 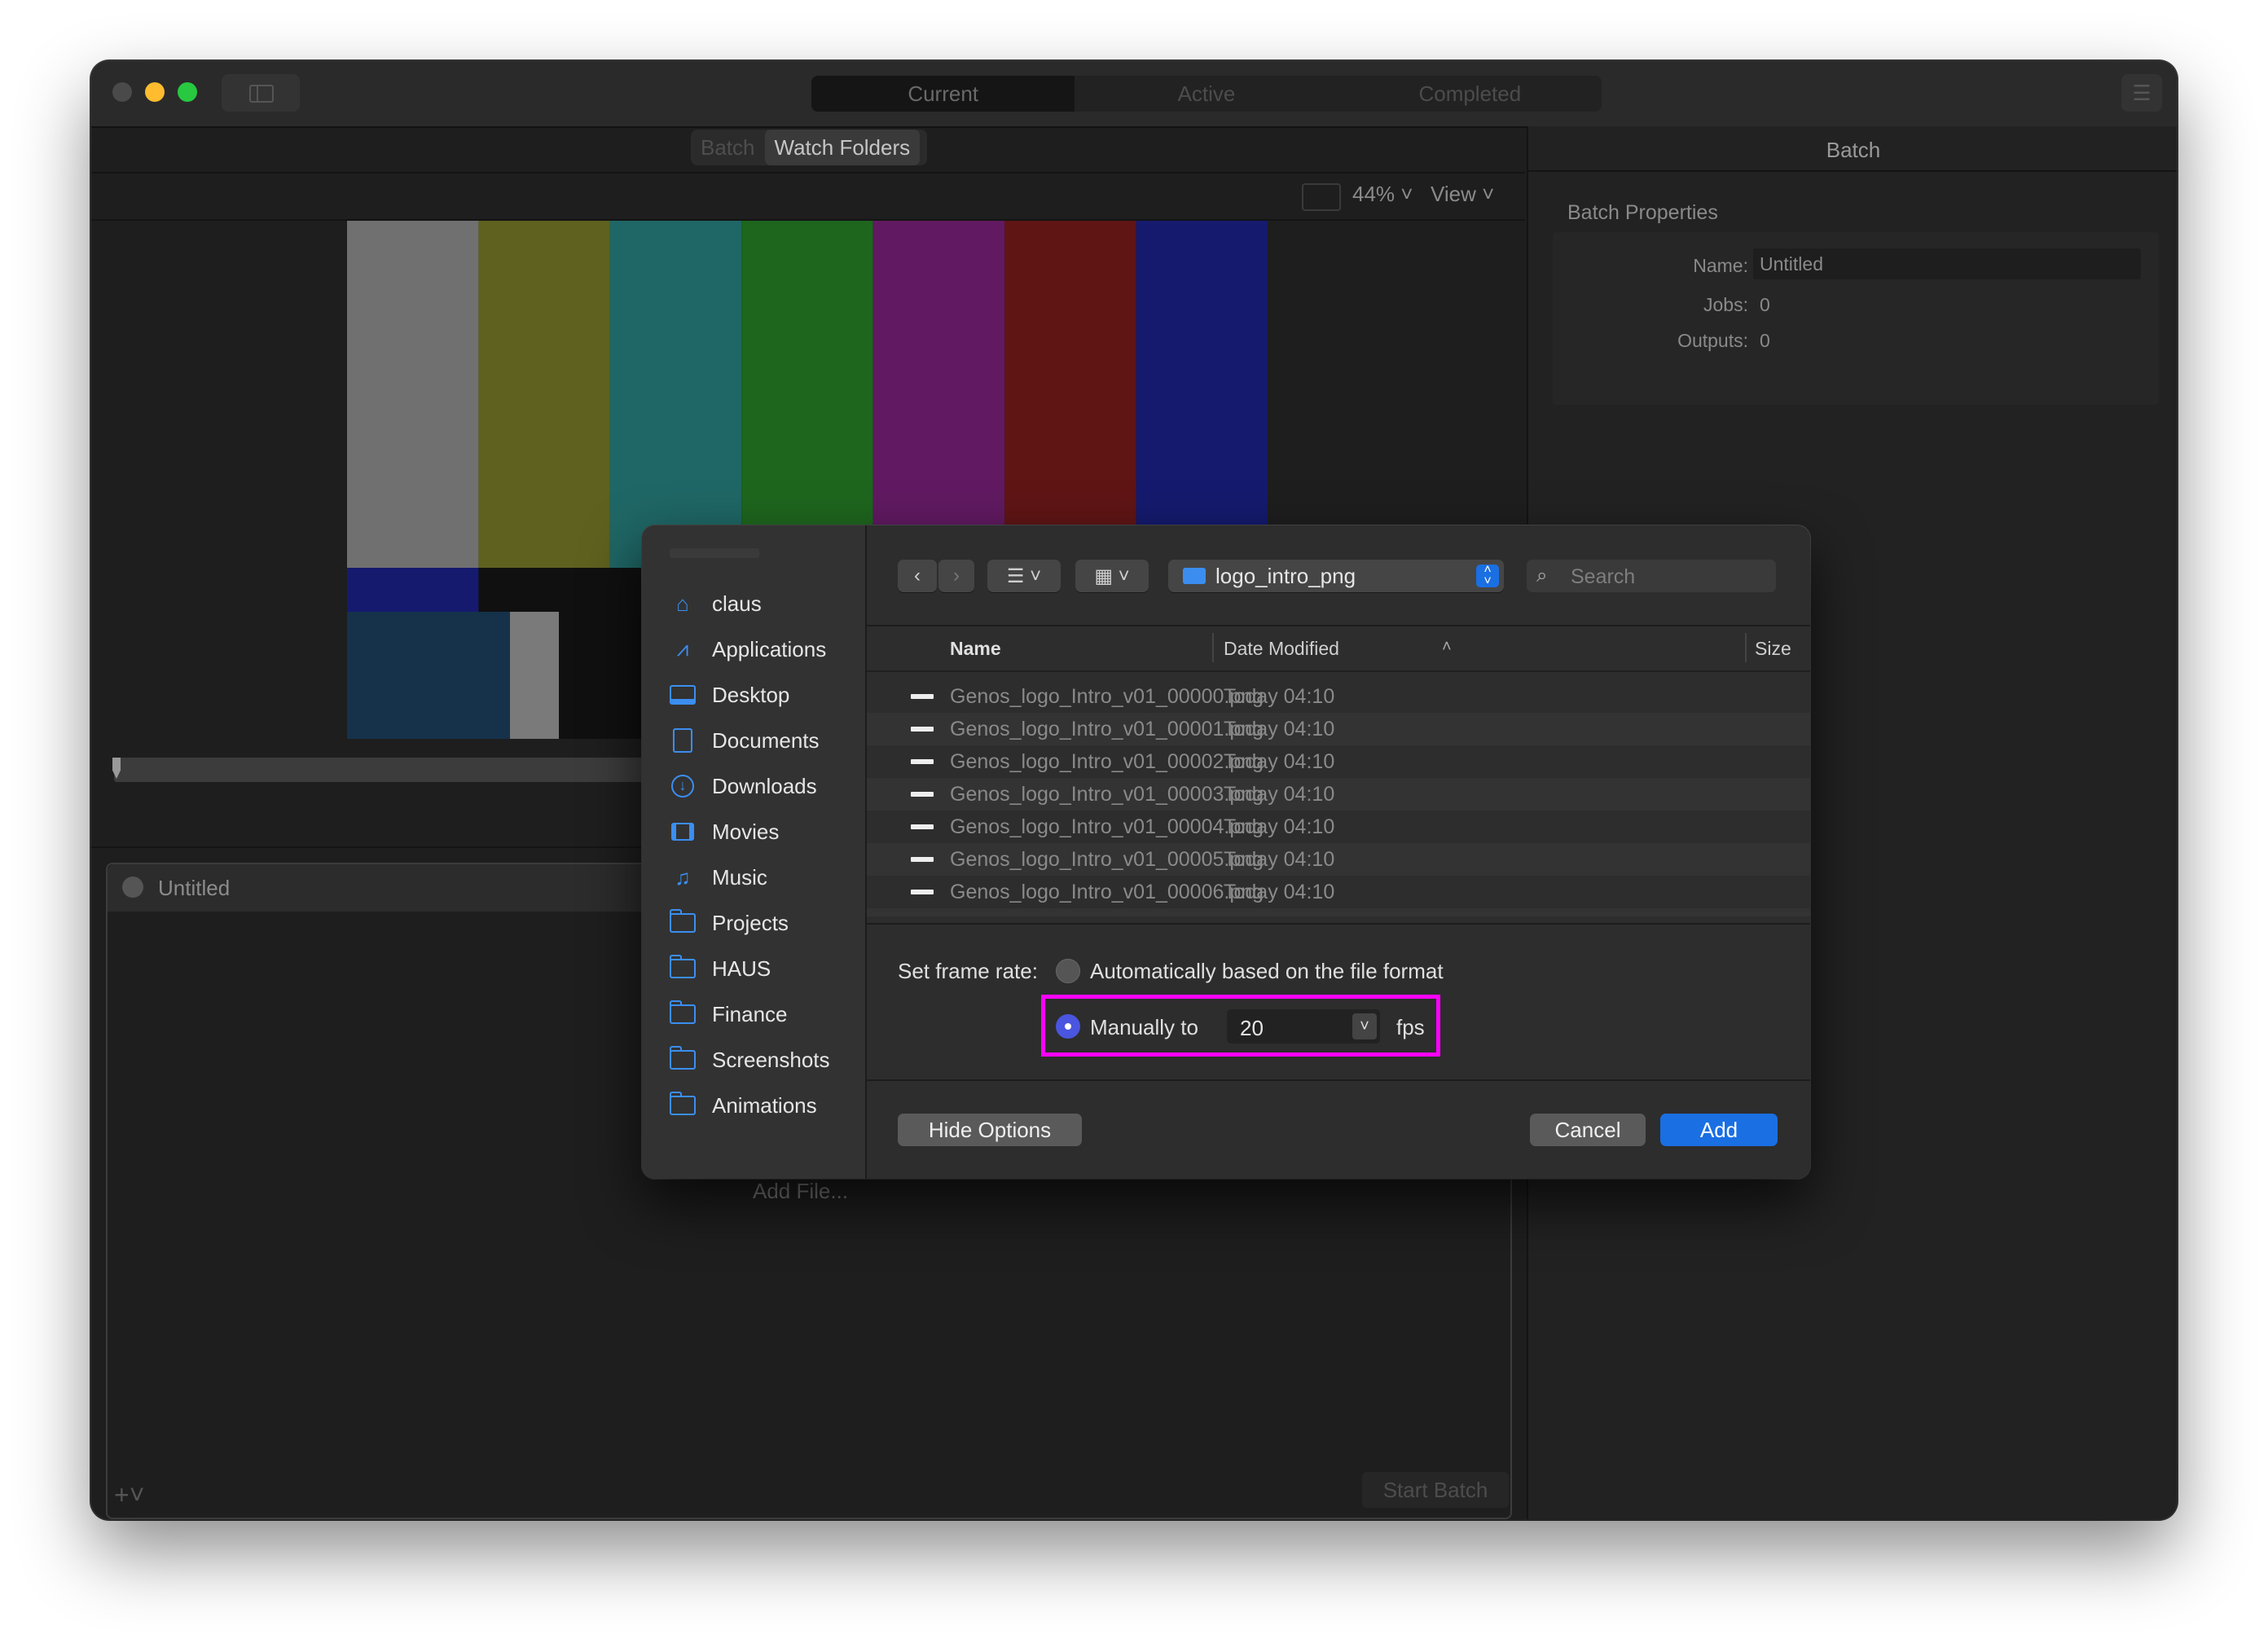 What do you see at coordinates (1651, 576) in the screenshot?
I see `search-field: ⌕ Search` at bounding box center [1651, 576].